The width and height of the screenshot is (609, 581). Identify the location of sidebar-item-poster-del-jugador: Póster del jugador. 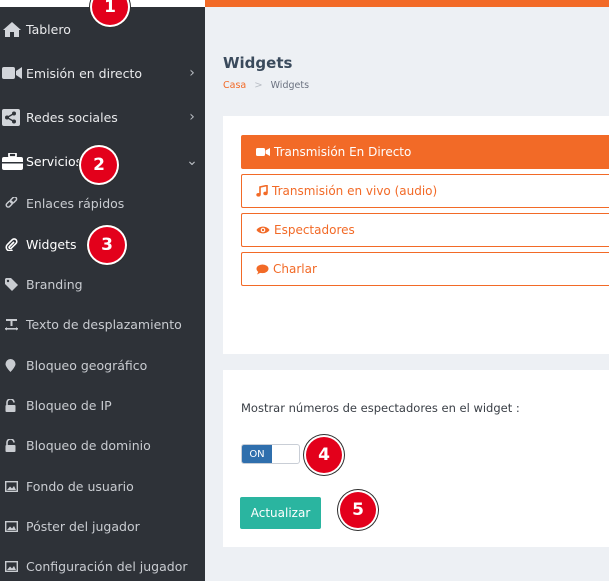
(102, 526).